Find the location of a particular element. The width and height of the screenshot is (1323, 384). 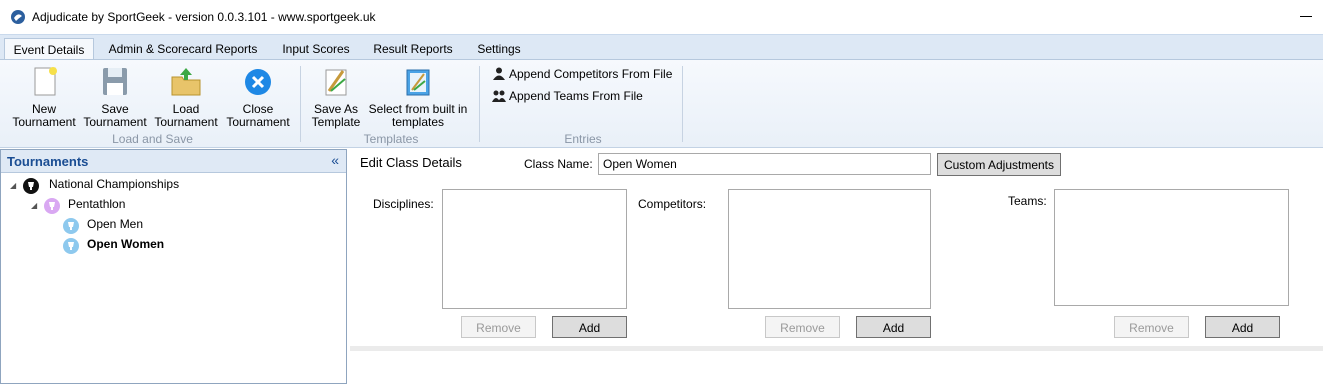

new-tournament-label-2: Tournament is located at coordinates (44, 122).